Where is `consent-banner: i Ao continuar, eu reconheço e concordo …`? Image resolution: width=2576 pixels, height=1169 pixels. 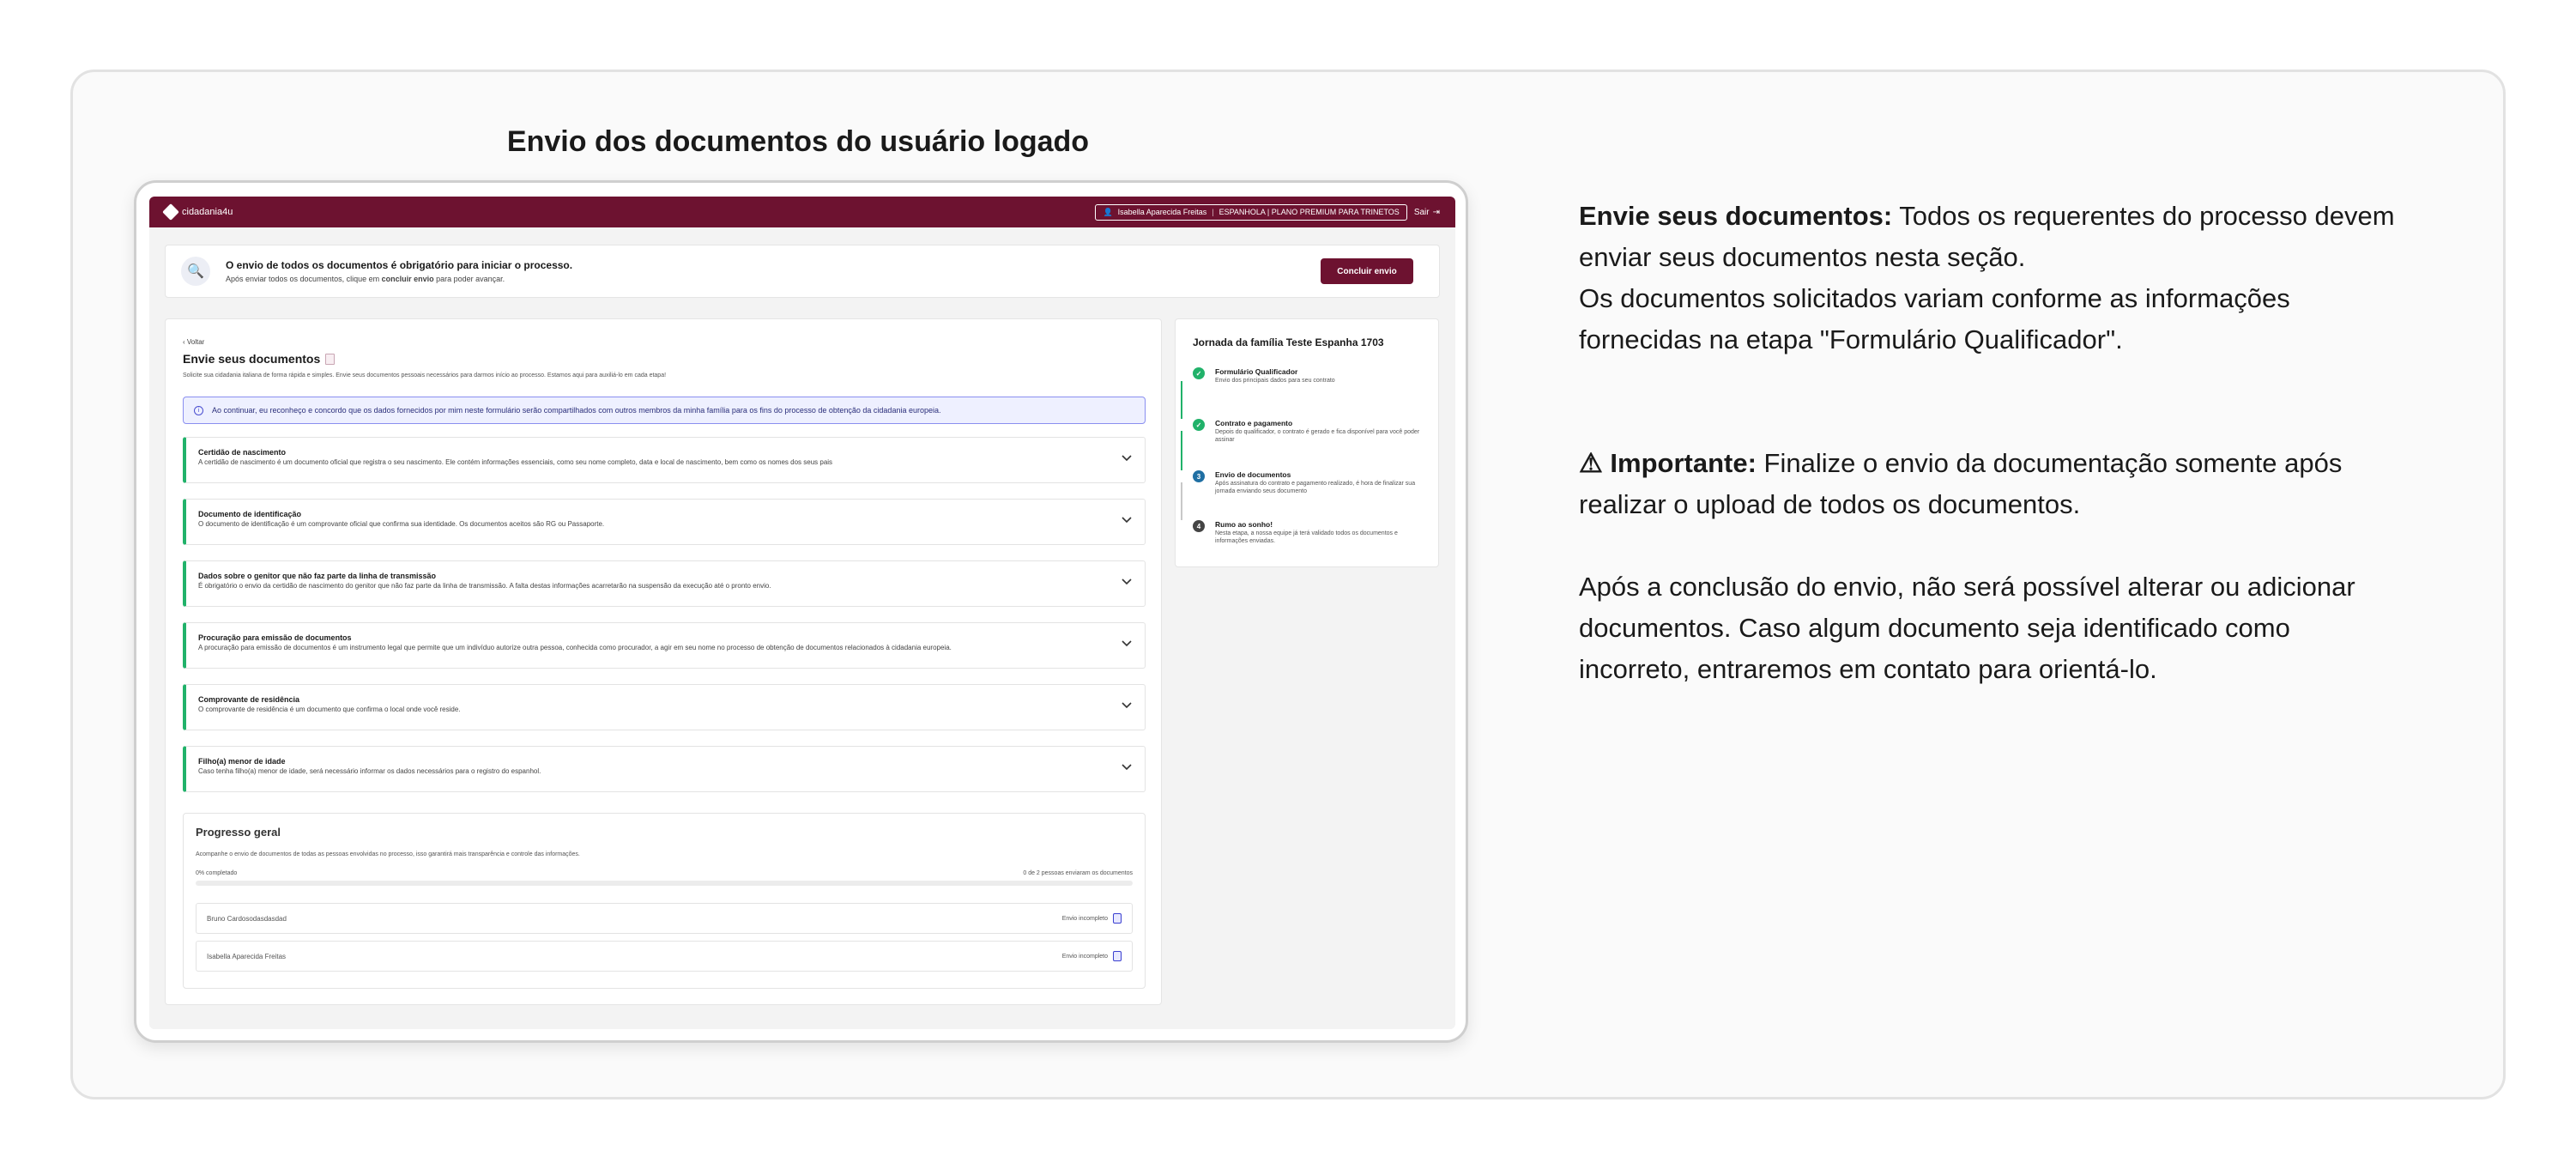 consent-banner: i Ao continuar, eu reconheço e concordo … is located at coordinates (664, 410).